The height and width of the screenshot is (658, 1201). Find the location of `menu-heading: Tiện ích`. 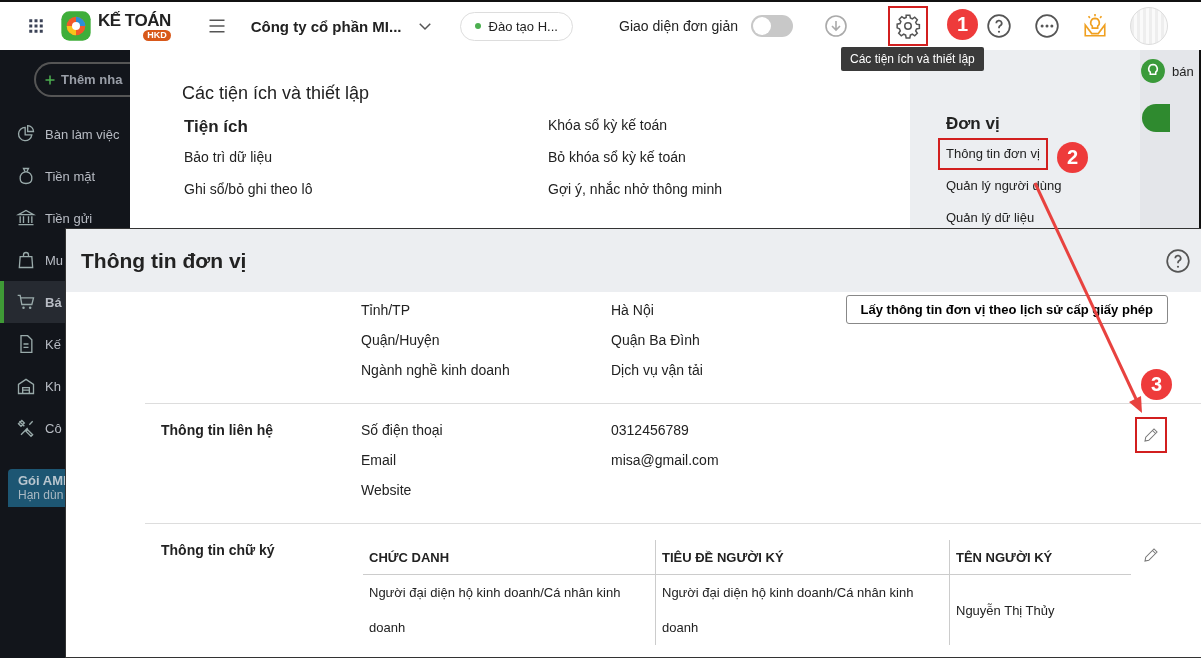

menu-heading: Tiện ích is located at coordinates (216, 127).